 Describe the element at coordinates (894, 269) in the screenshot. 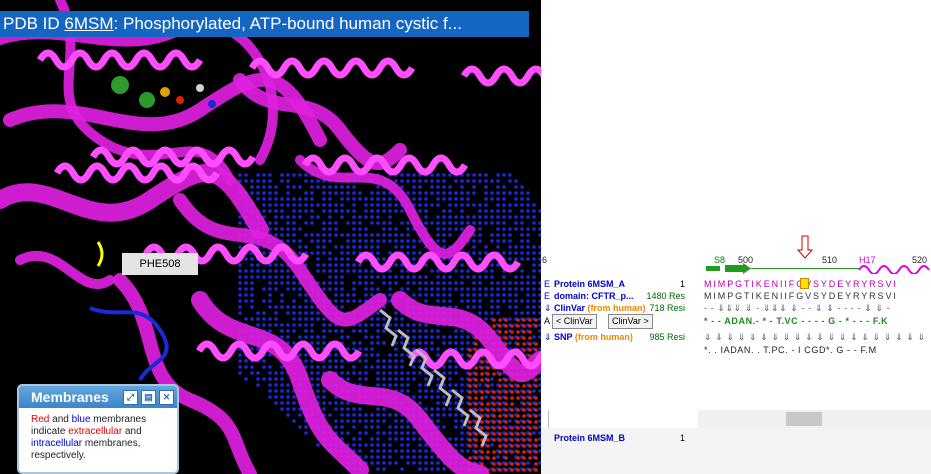

I see `helix-wave` at that location.